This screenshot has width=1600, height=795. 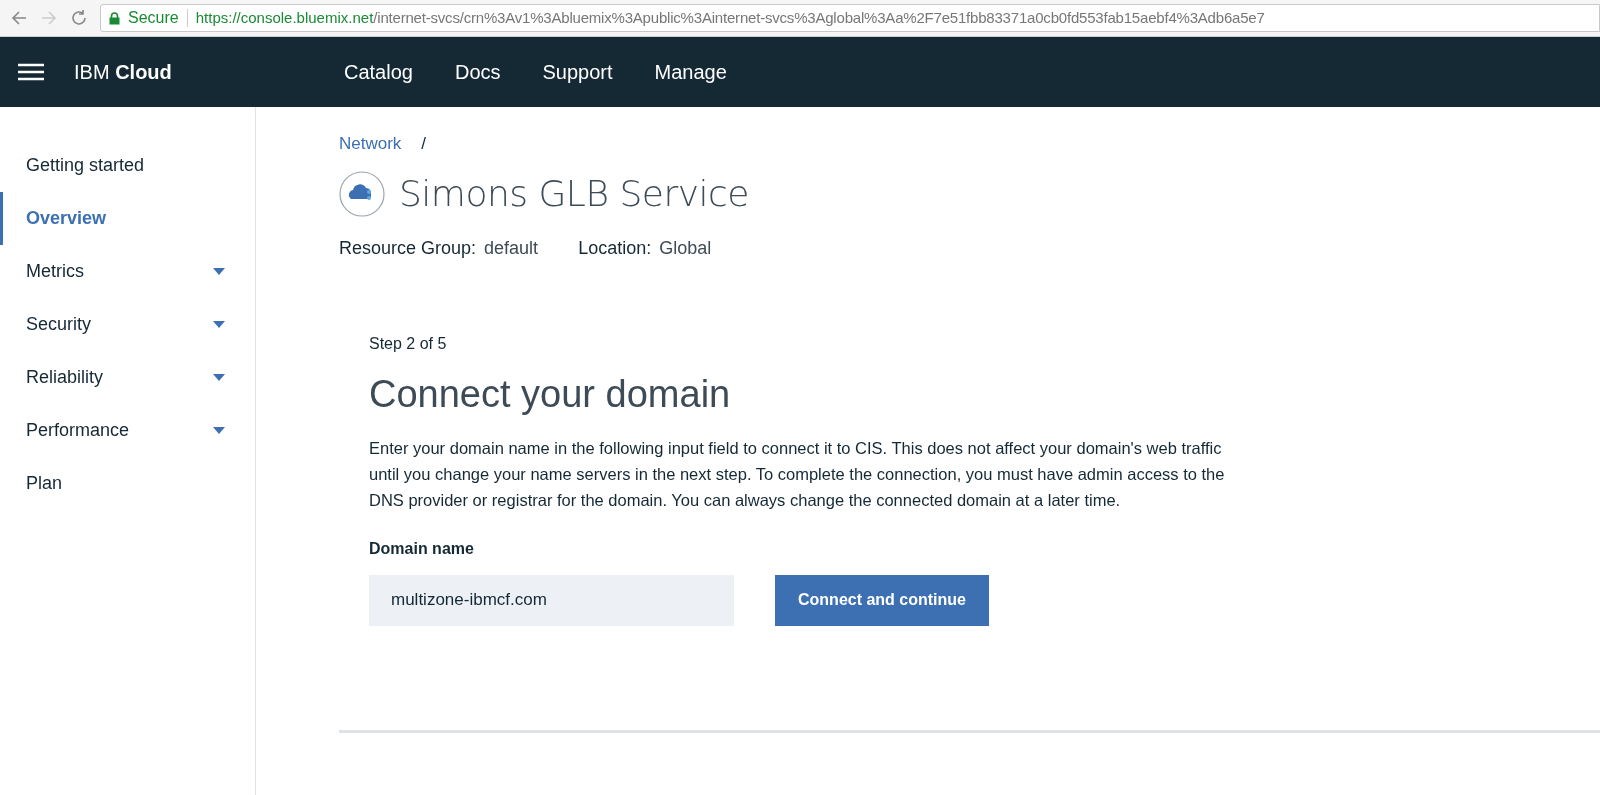 What do you see at coordinates (114, 18) in the screenshot?
I see `lock-icon` at bounding box center [114, 18].